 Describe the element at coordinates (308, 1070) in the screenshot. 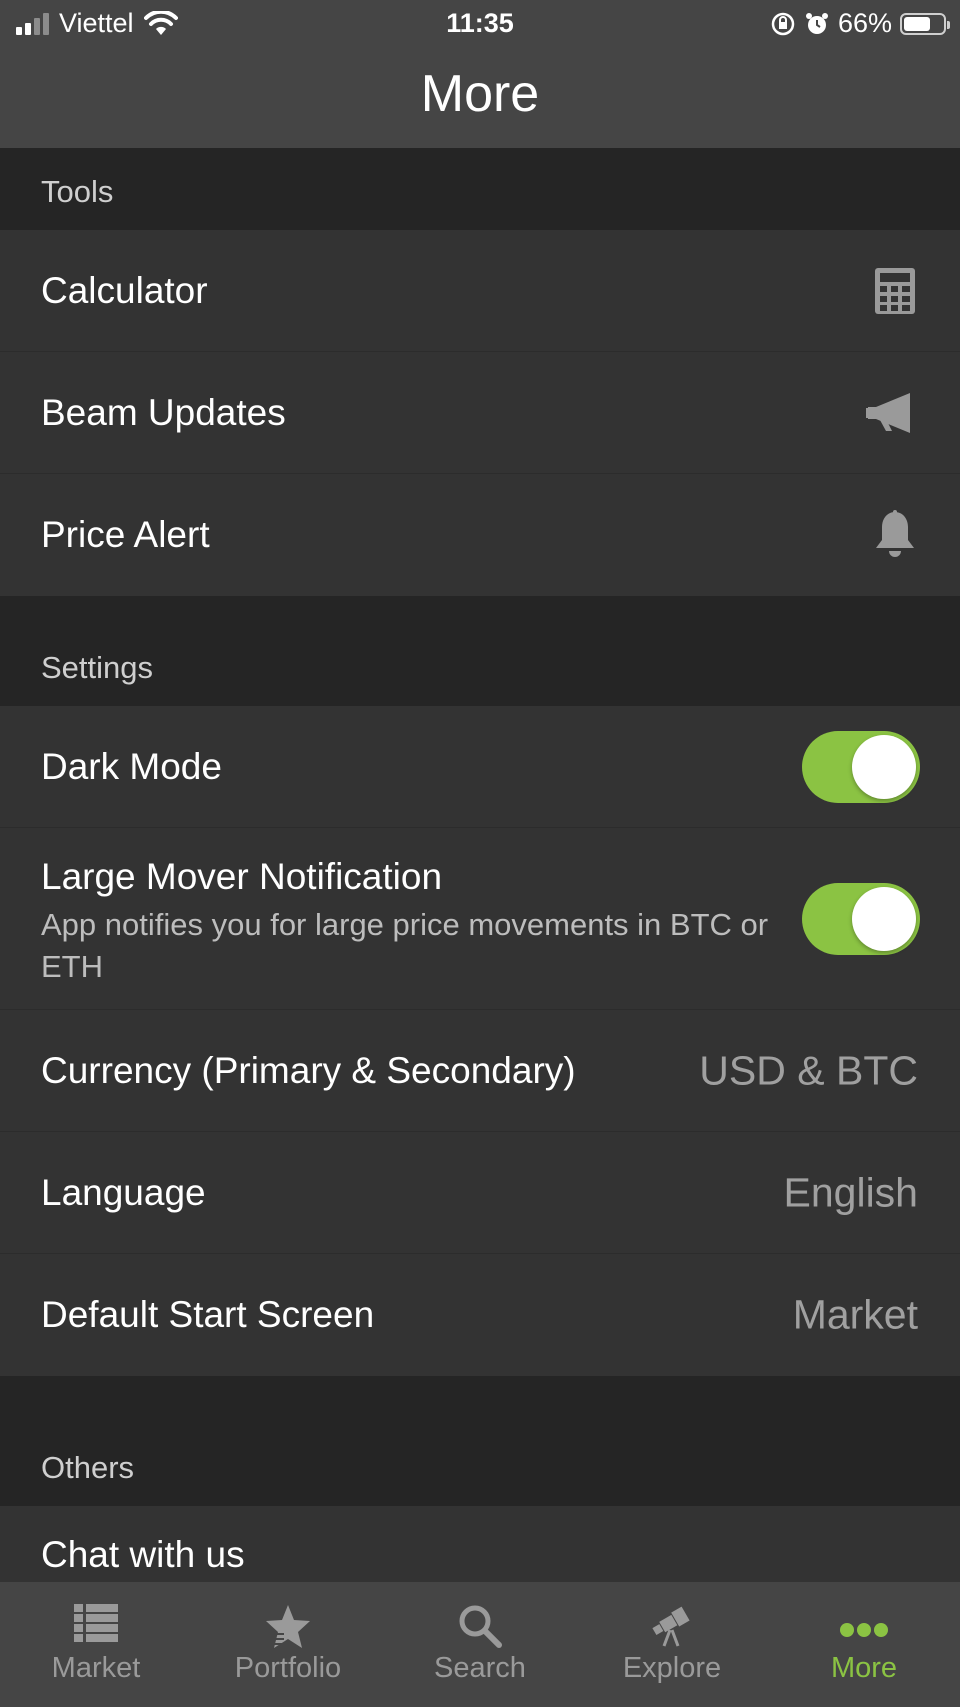

I see `row-label: Currency (Primary & Secondary)` at that location.